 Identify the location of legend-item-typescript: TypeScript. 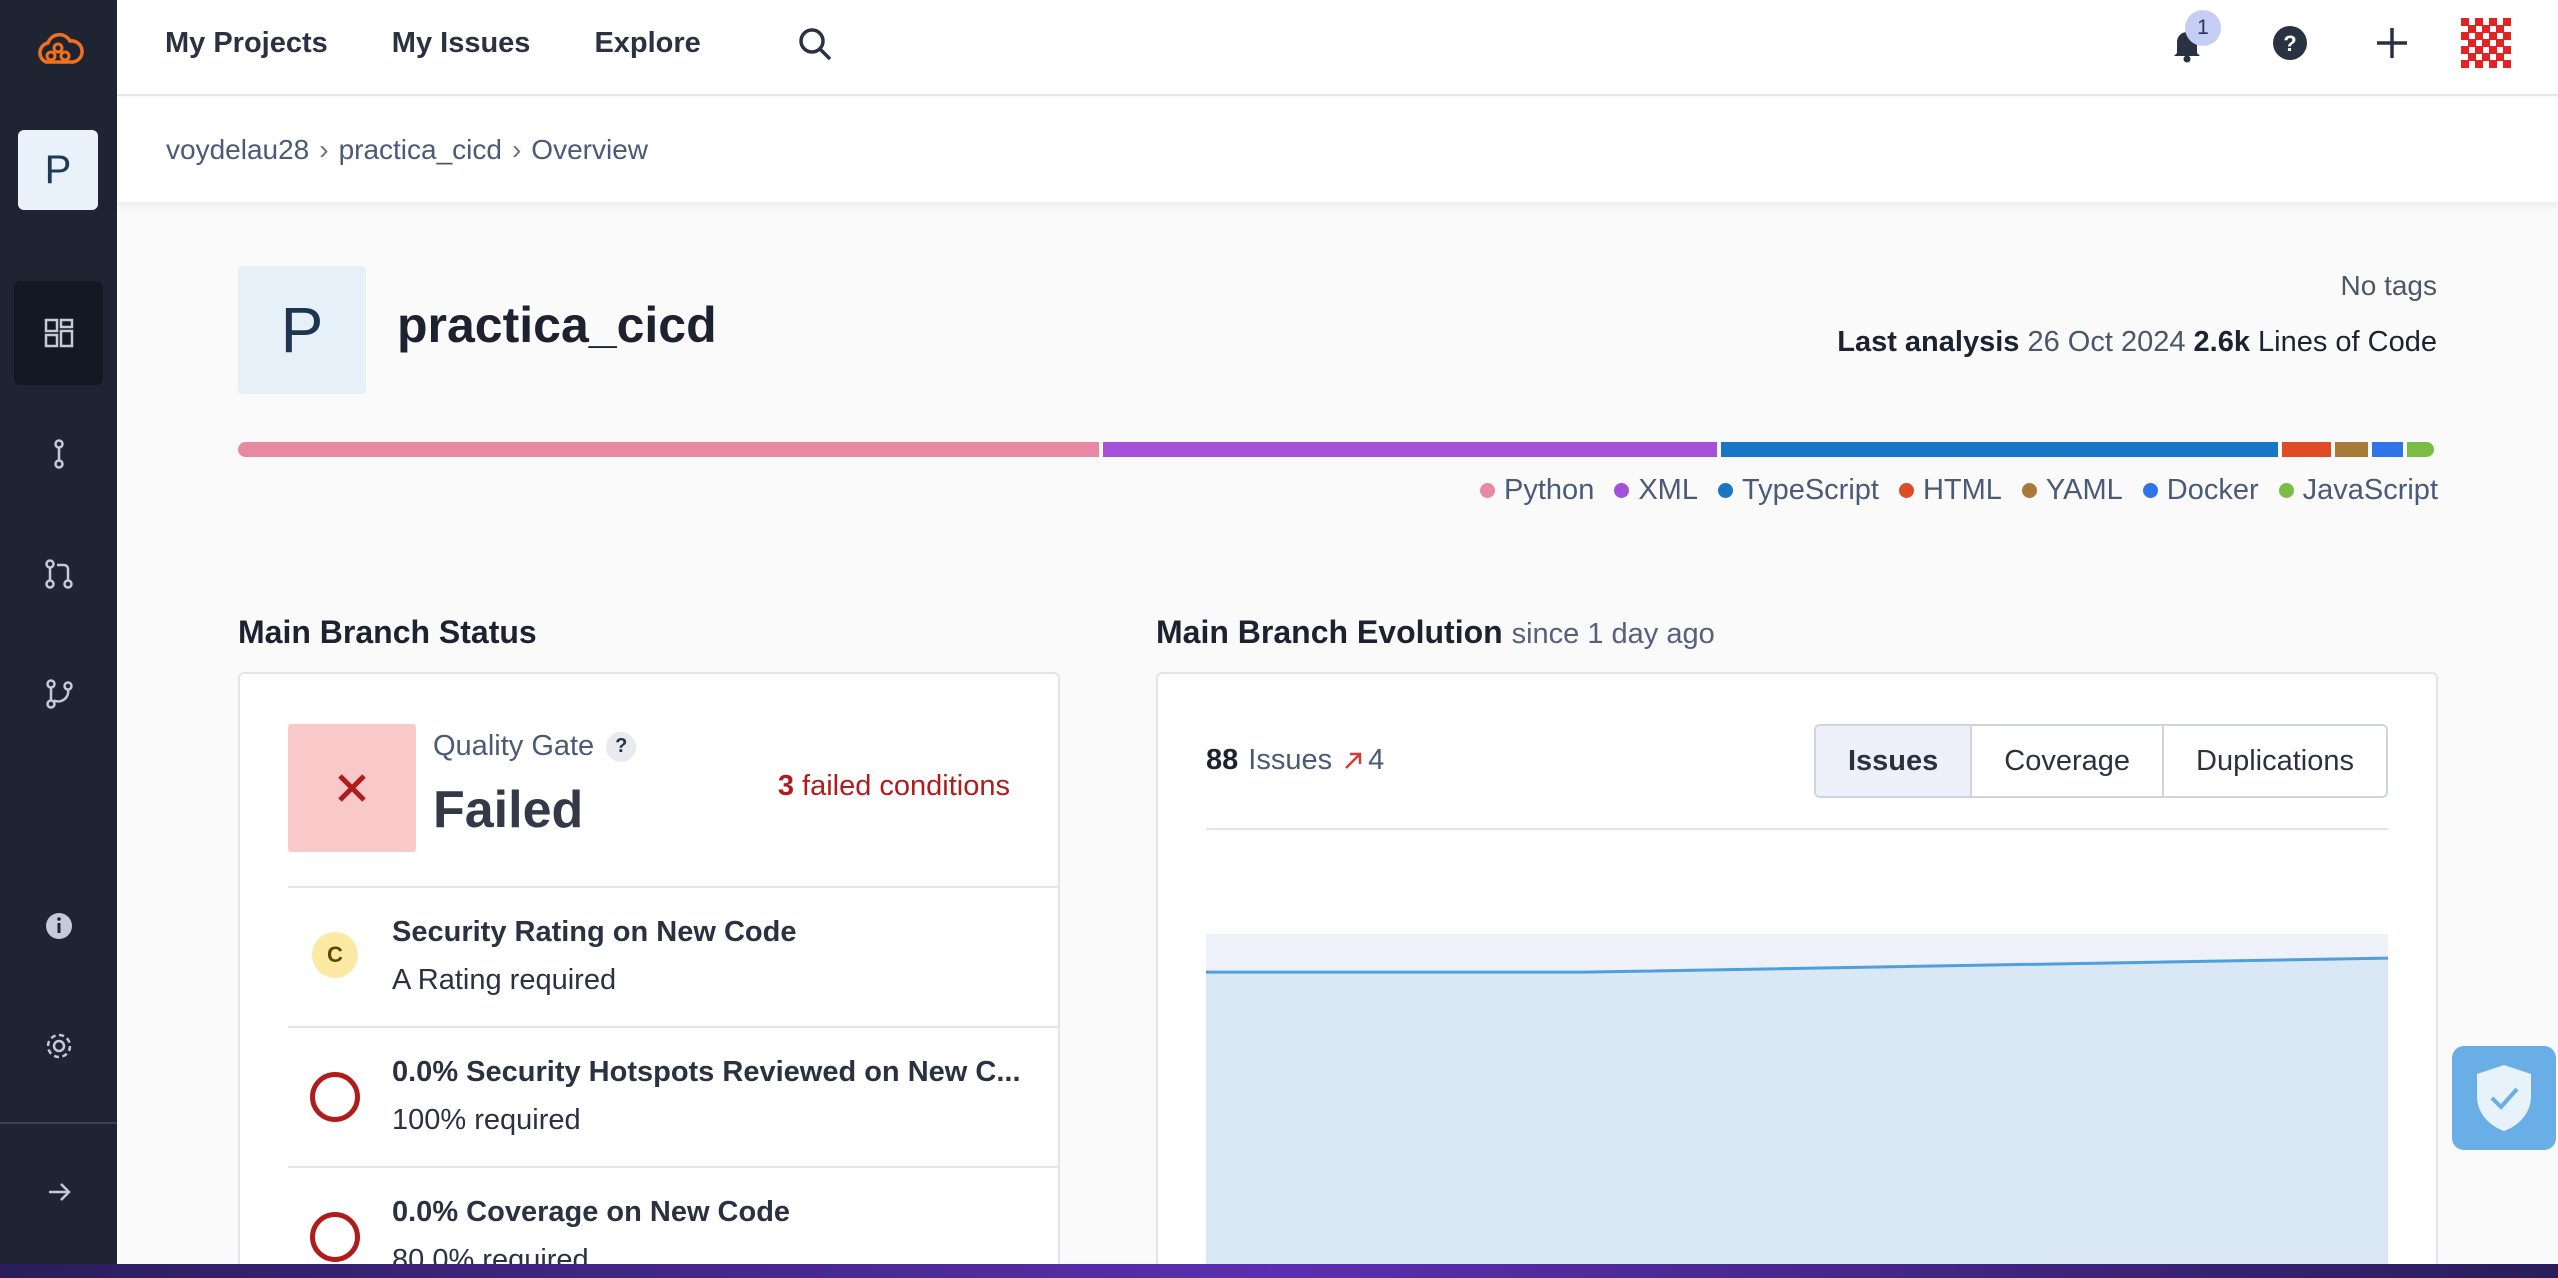
(1798, 490).